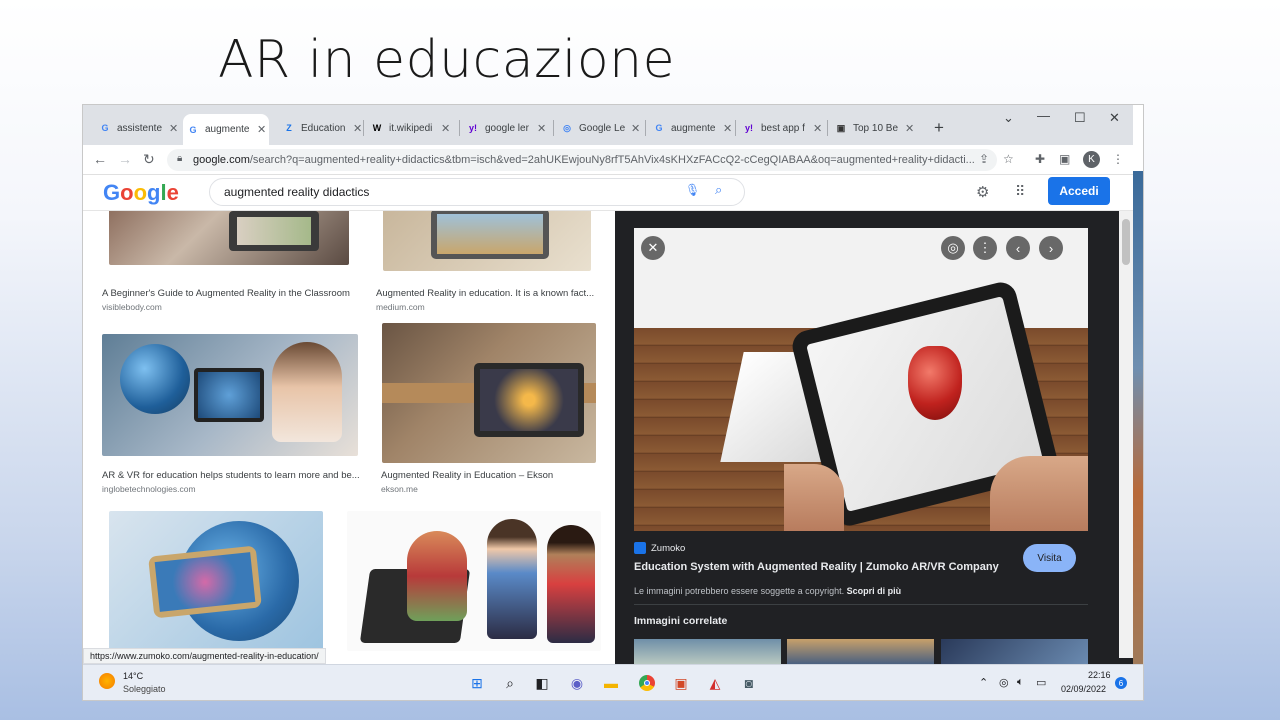 The image size is (1280, 720). I want to click on tab-favicon-icon: ▣, so click(841, 127).